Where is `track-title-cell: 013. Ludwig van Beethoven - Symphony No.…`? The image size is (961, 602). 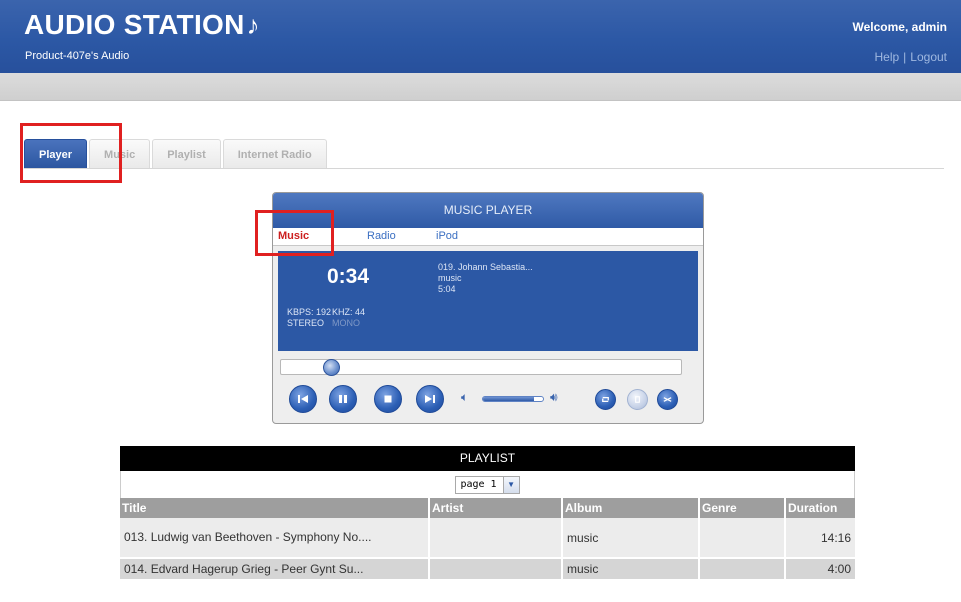 track-title-cell: 013. Ludwig van Beethoven - Symphony No.… is located at coordinates (275, 538).